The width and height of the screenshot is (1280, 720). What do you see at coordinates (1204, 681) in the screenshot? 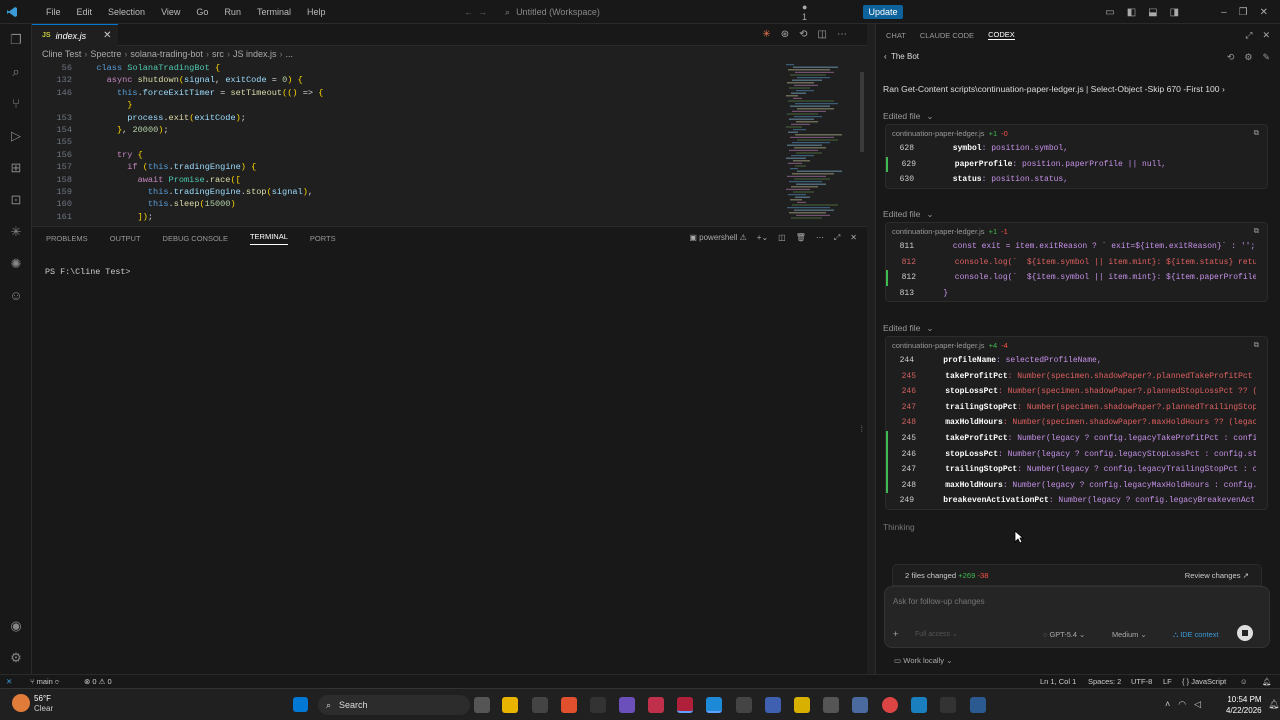
I see `language-mode: { } JavaScript` at bounding box center [1204, 681].